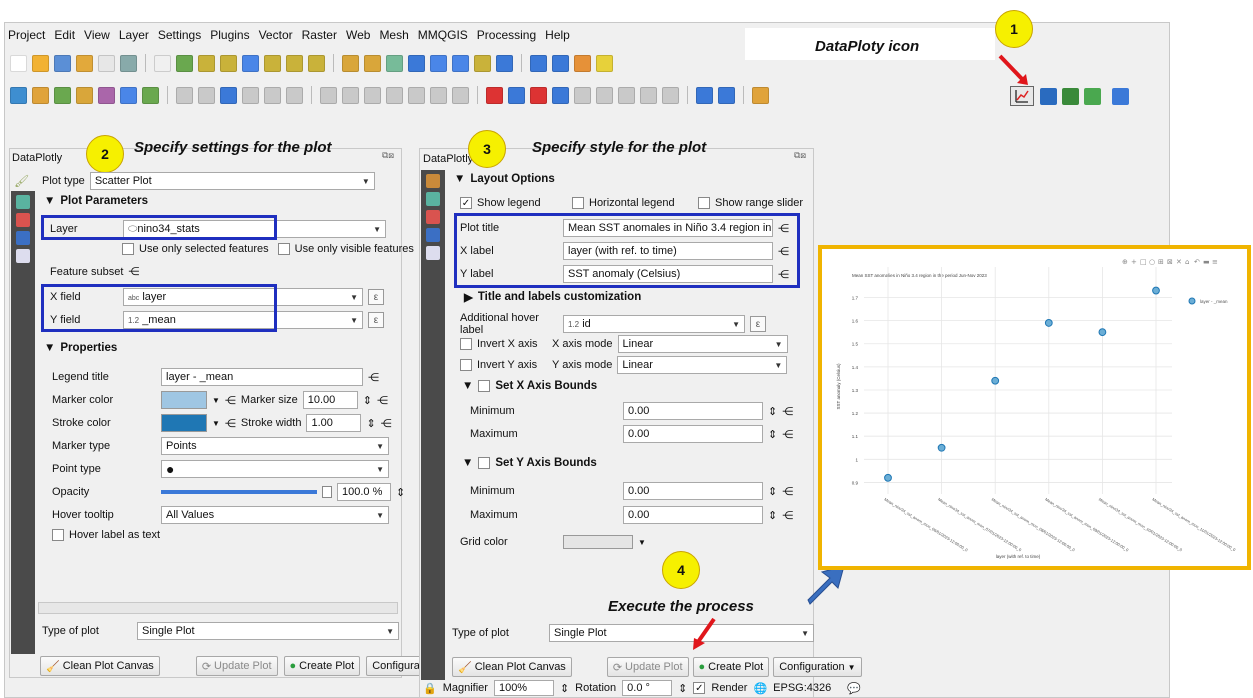 The image size is (1253, 698). I want to click on crs-button: EPSG:4326, so click(802, 688).